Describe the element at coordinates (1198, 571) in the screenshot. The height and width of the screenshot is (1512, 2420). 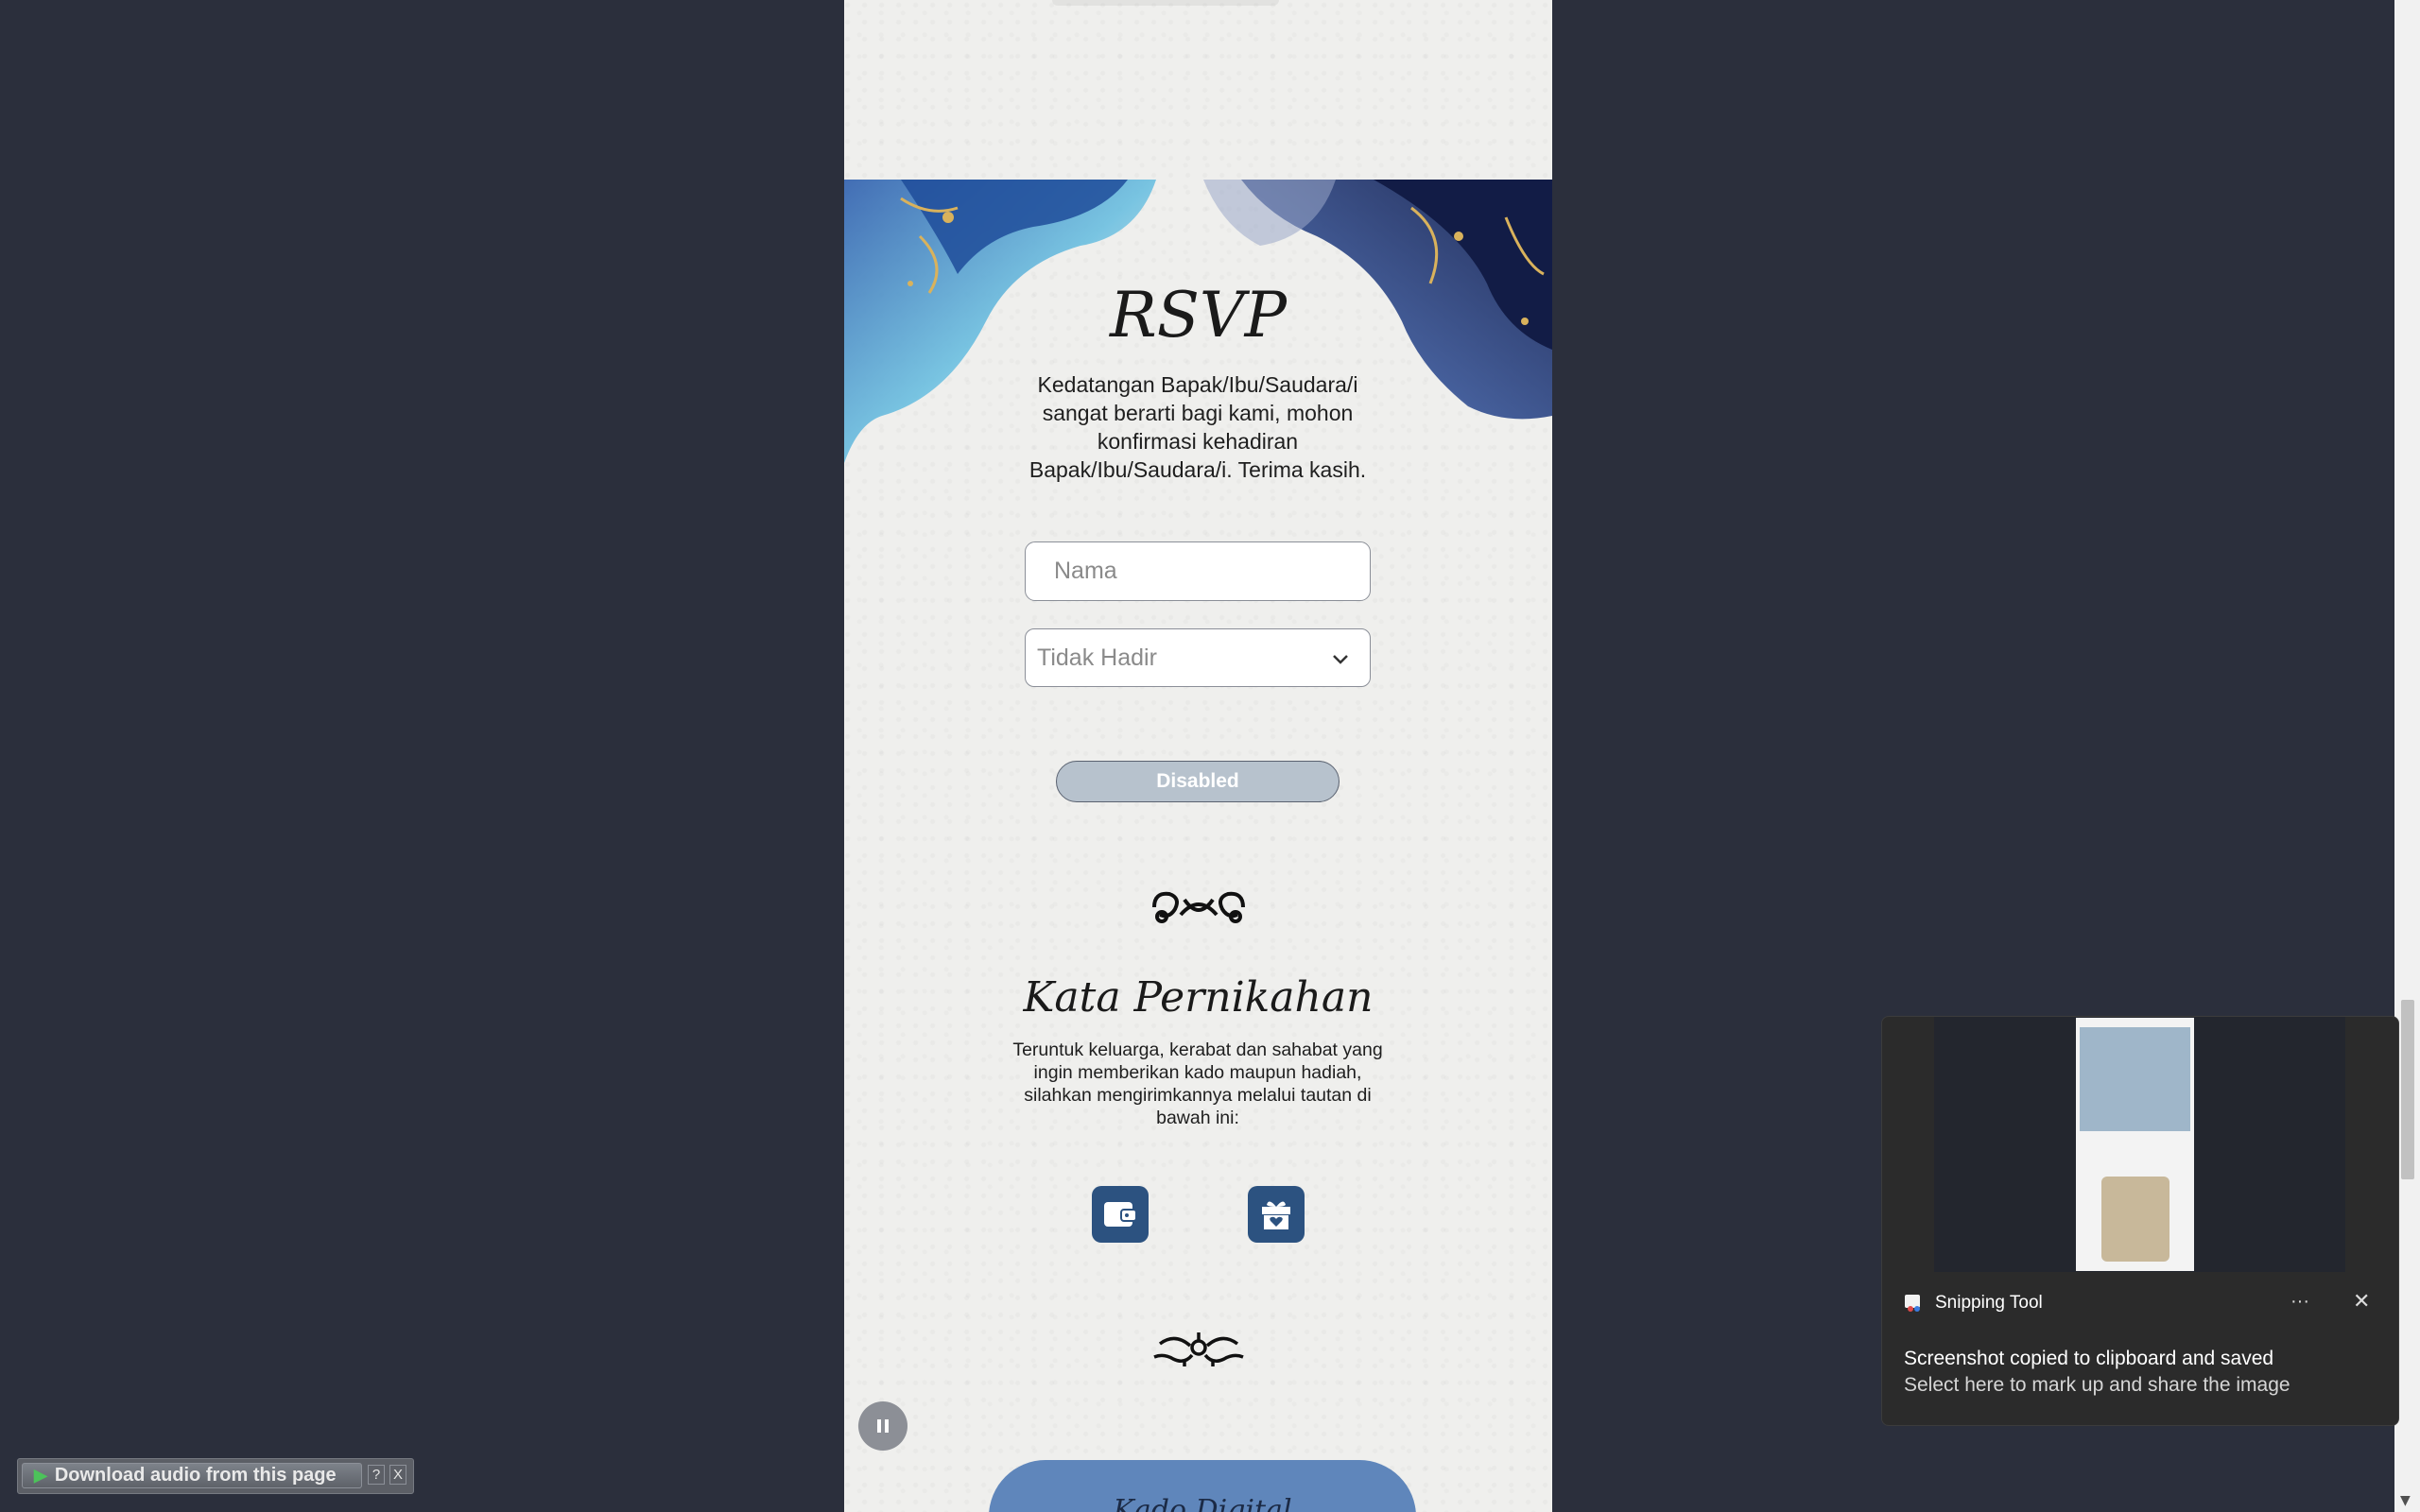
I see `name-input` at that location.